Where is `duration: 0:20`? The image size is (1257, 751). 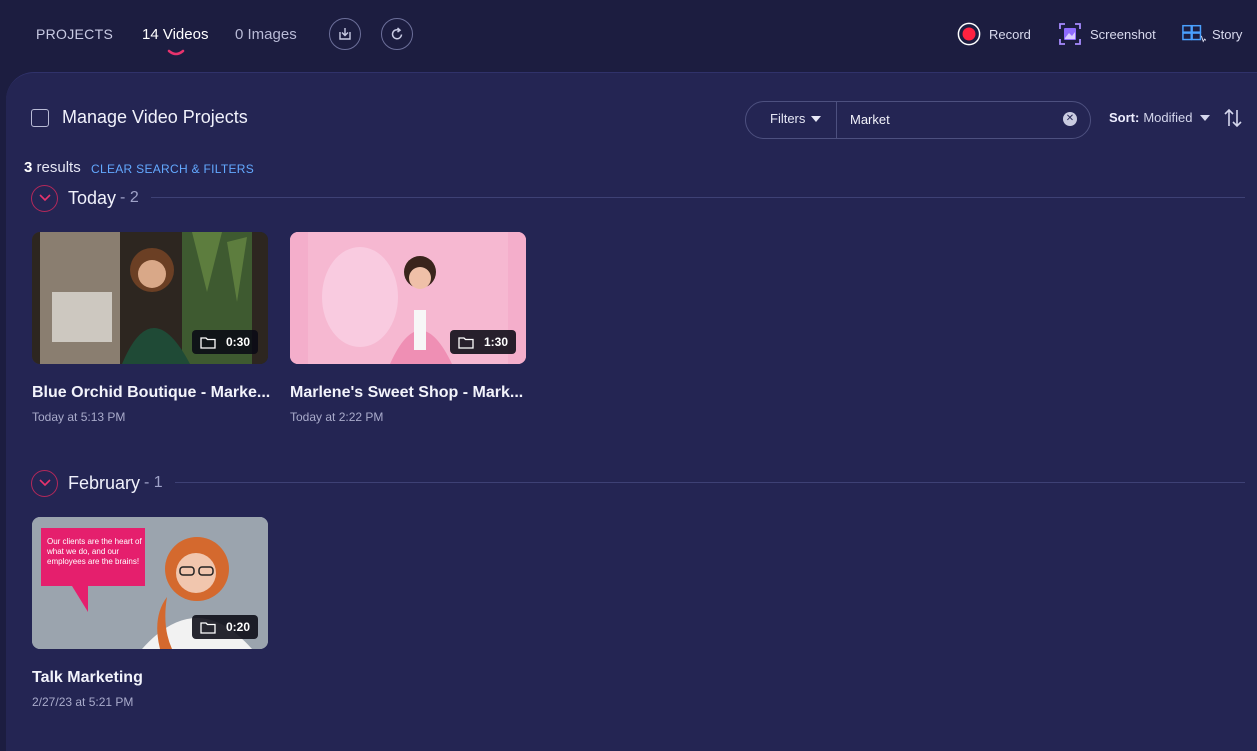 duration: 0:20 is located at coordinates (237, 627).